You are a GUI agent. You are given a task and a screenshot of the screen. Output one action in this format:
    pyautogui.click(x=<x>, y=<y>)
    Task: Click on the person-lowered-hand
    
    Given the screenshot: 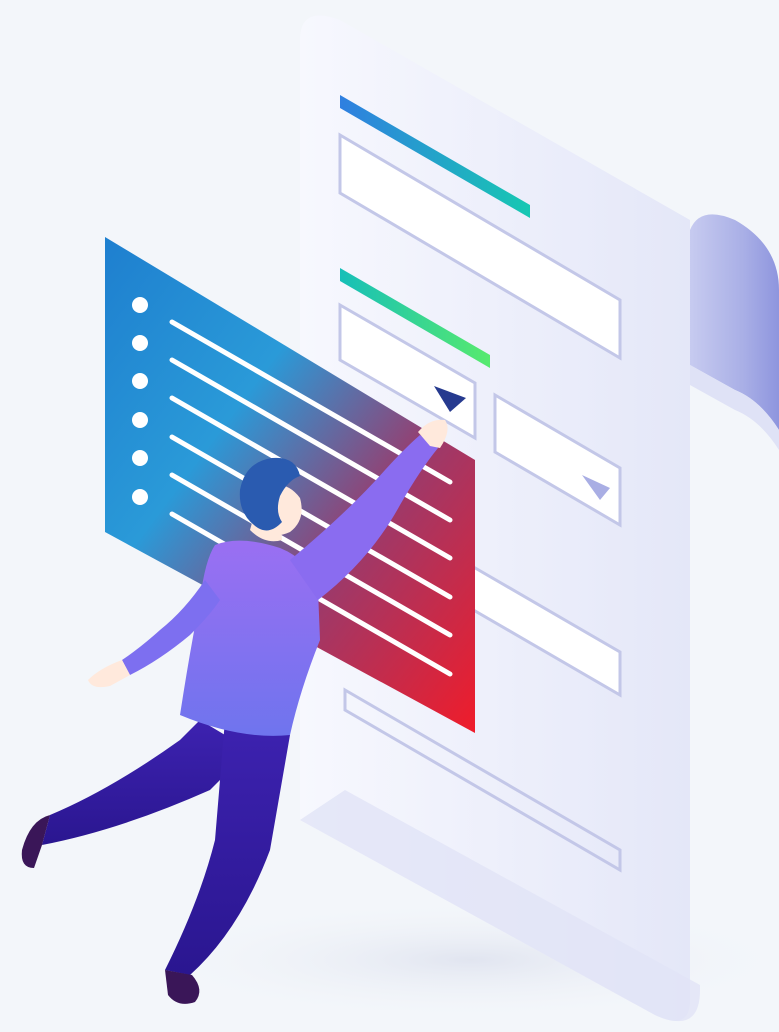 What is the action you would take?
    pyautogui.click(x=109, y=674)
    